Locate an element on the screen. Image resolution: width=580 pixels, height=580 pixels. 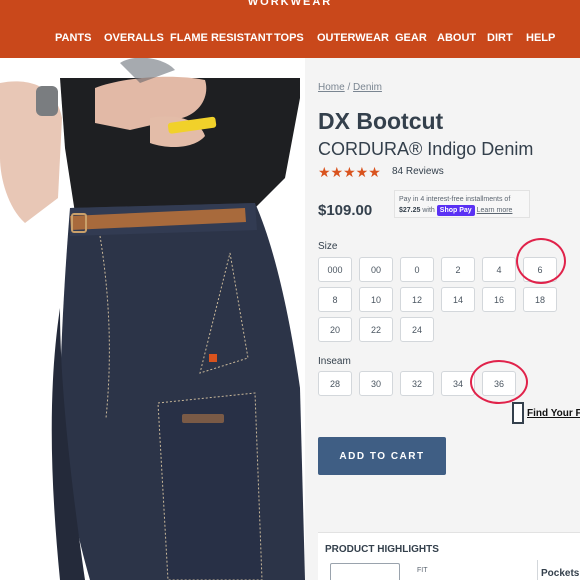
product-highlights: PRODUCT HIGHLIGHTS FIT Pockets is located at coordinates (449, 556).